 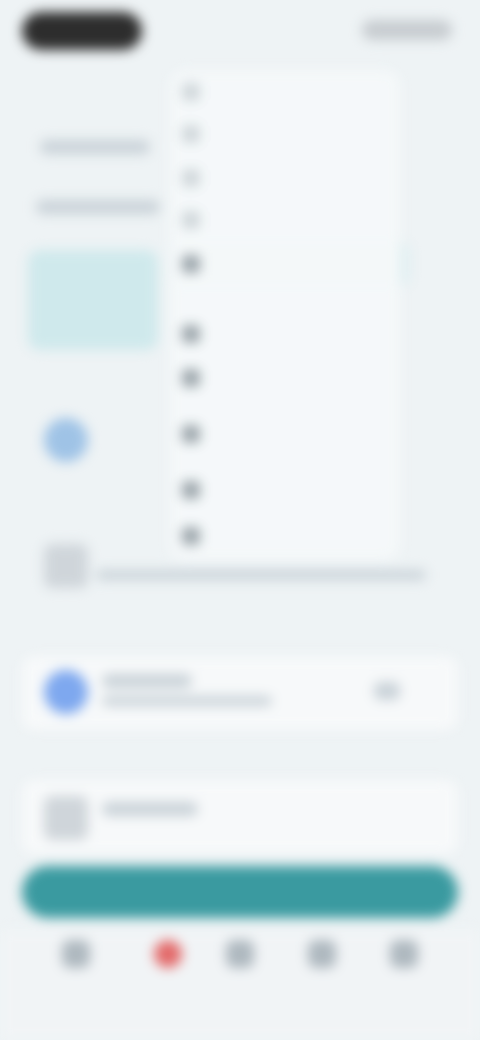 What do you see at coordinates (404, 970) in the screenshot?
I see `nav-item-profile` at bounding box center [404, 970].